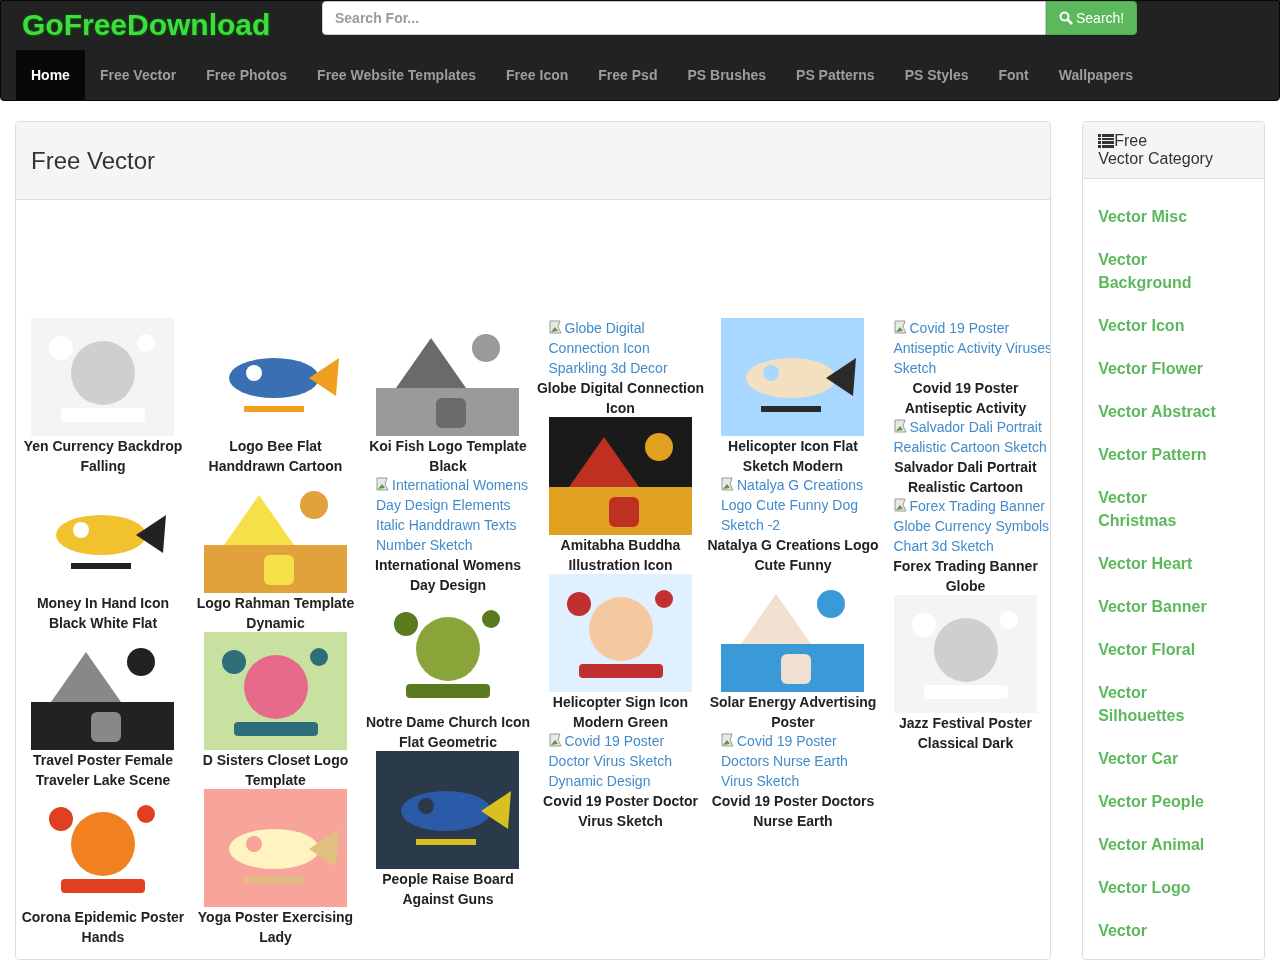 Image resolution: width=1280 pixels, height=960 pixels. I want to click on item-title-link: Globe Digital Connection Icon, so click(620, 398).